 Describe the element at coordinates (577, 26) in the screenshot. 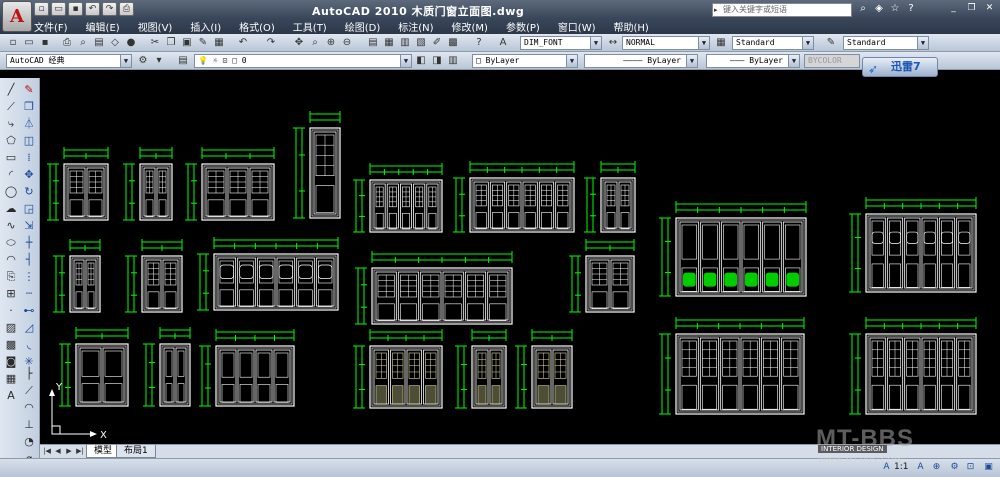

I see `menu-window: 窗口(W)` at that location.